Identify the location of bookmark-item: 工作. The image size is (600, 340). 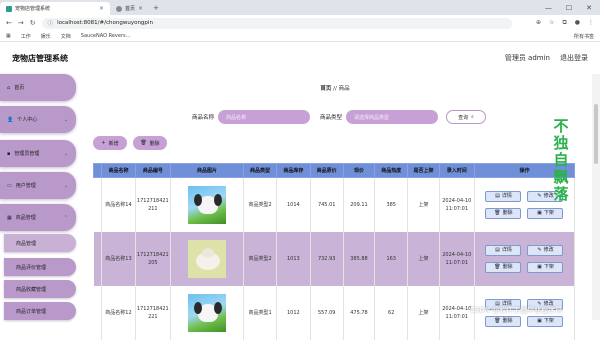
(26, 36).